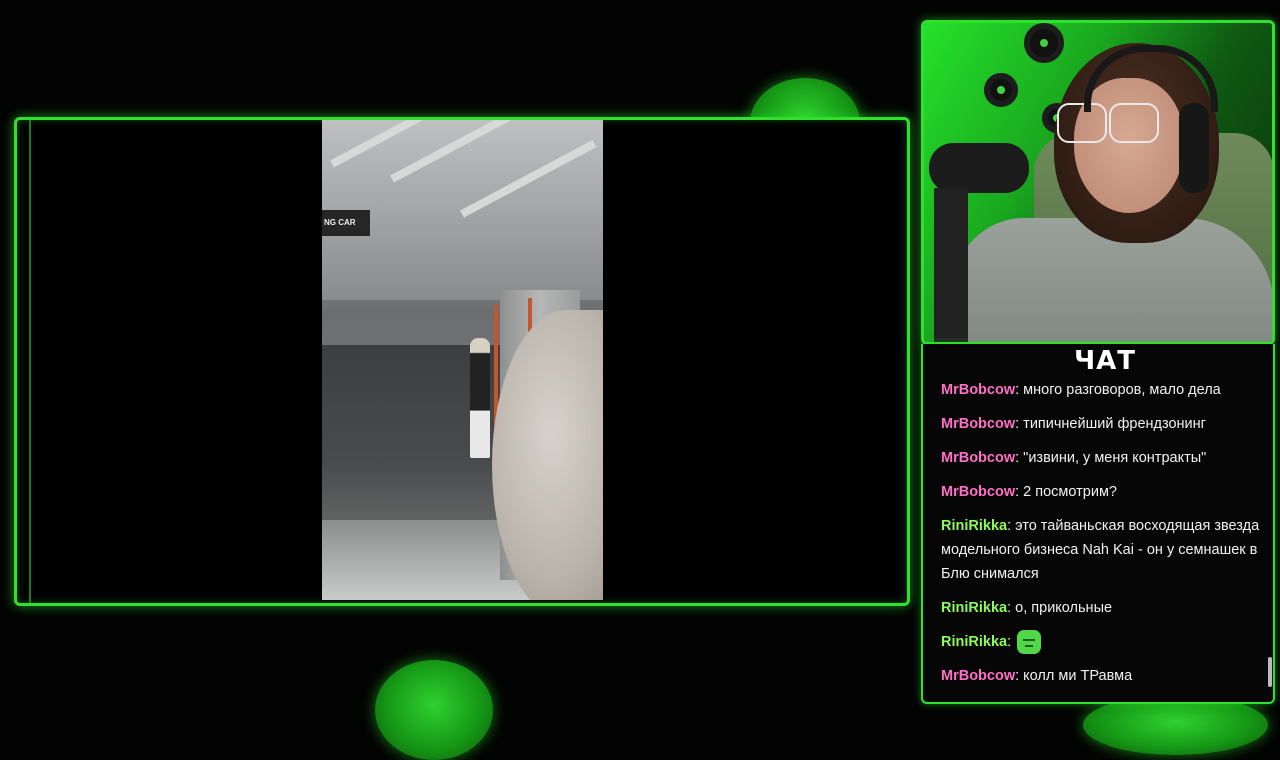  Describe the element at coordinates (1115, 458) in the screenshot. I see `chat-text: "извини, у меня контракты"` at that location.